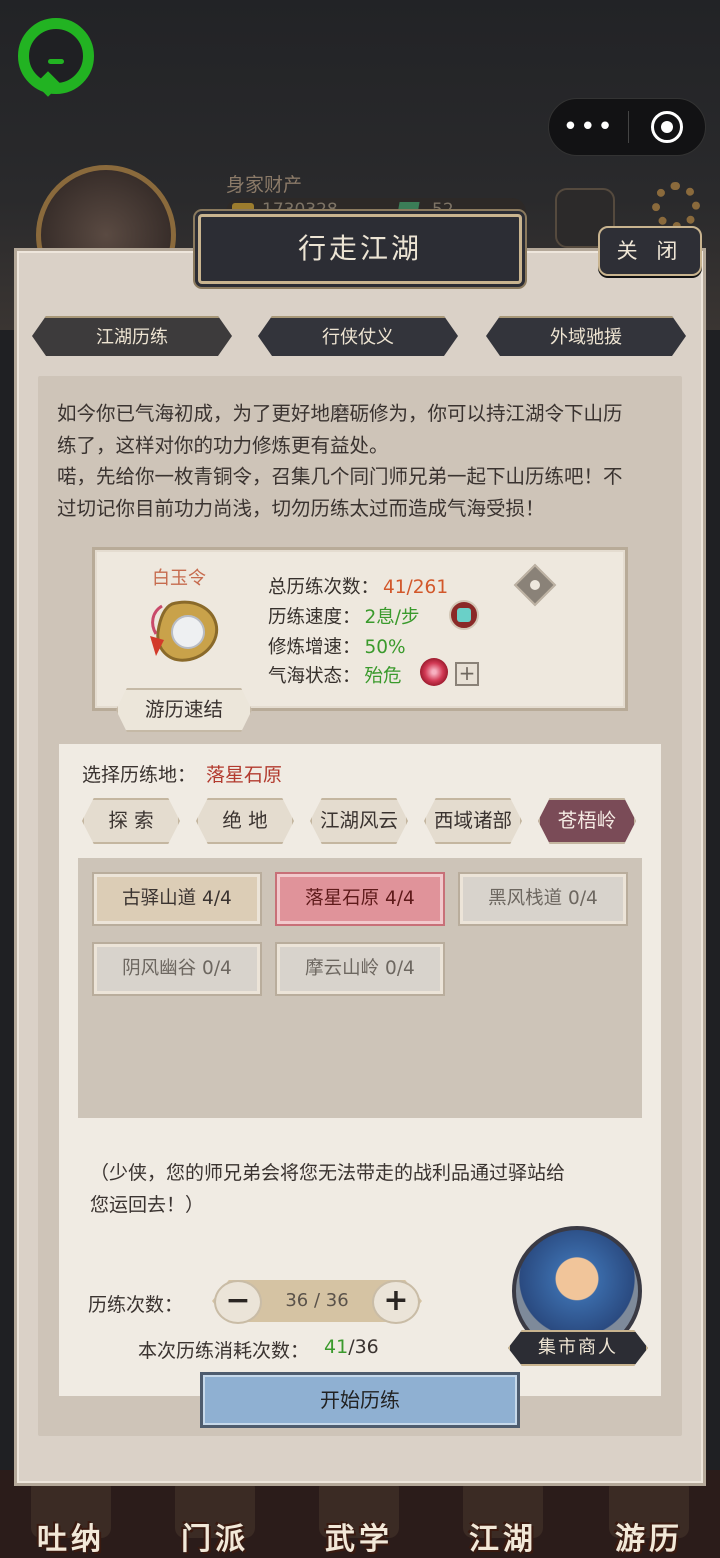 This screenshot has width=720, height=1558. What do you see at coordinates (238, 1302) in the screenshot?
I see `decrease-button: −` at bounding box center [238, 1302].